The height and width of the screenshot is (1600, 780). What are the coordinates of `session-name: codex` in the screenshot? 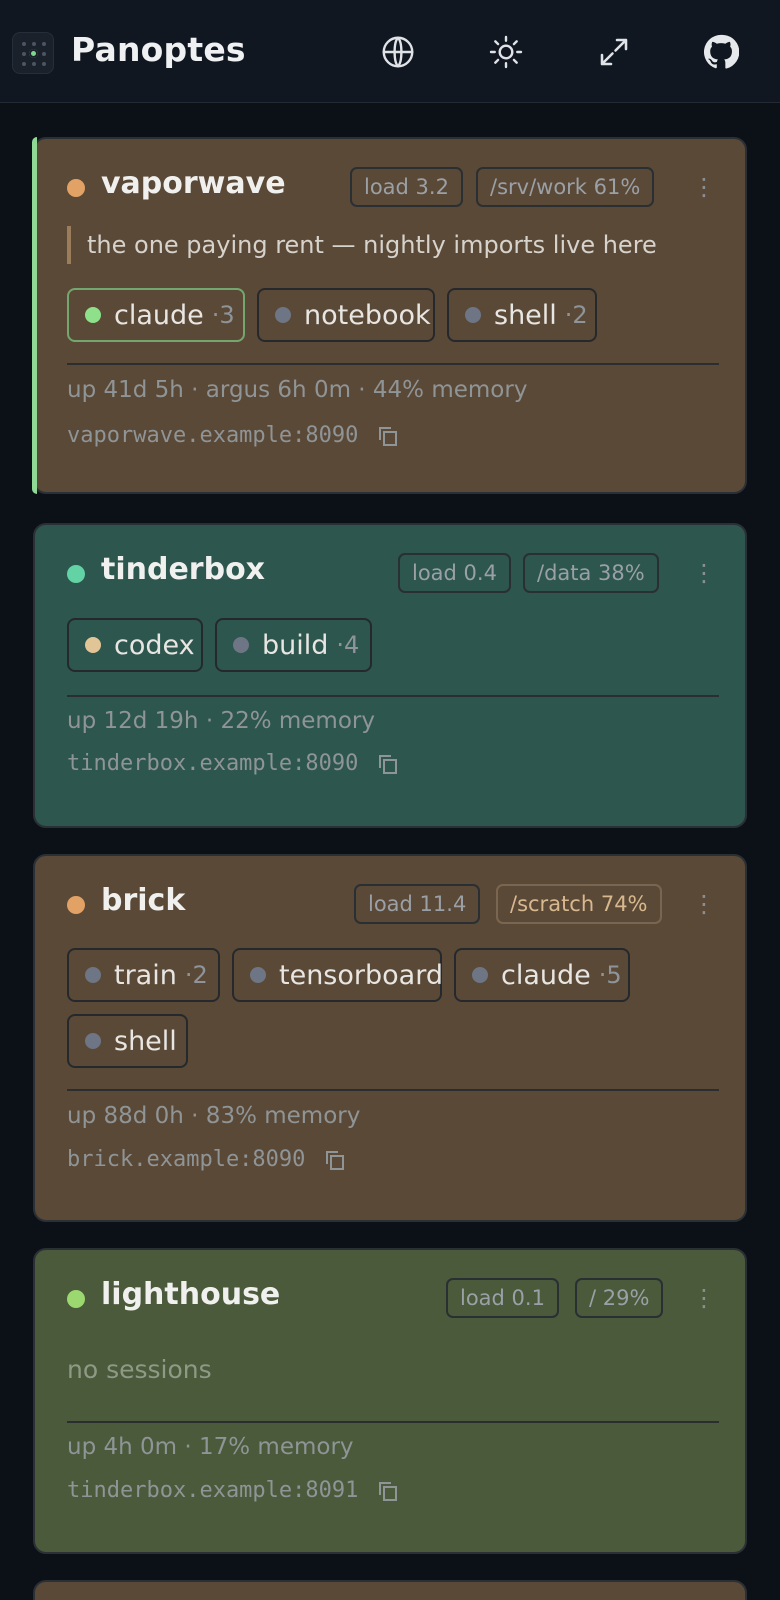 It's located at (154, 645).